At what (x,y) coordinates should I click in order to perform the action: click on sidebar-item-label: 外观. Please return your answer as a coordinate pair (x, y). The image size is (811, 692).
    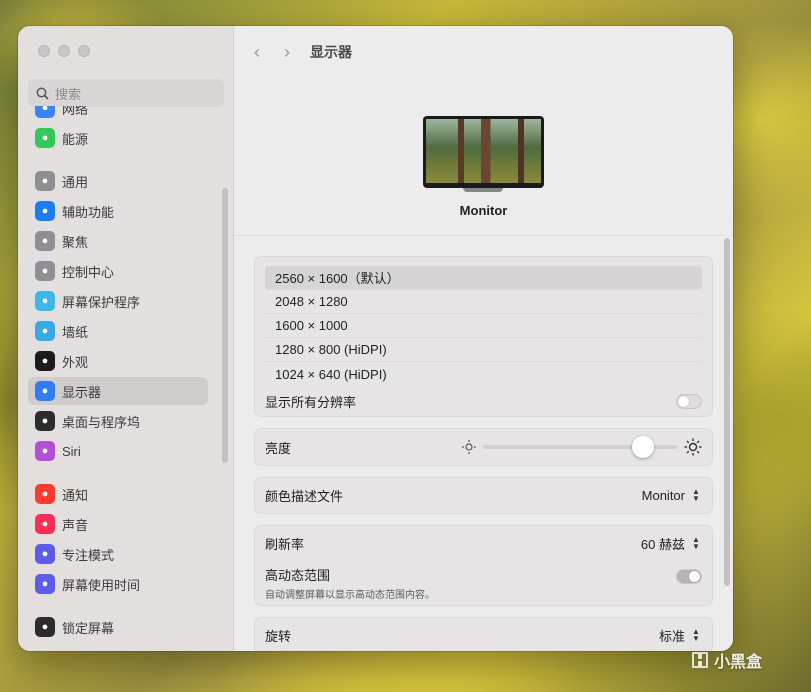
    Looking at the image, I should click on (75, 362).